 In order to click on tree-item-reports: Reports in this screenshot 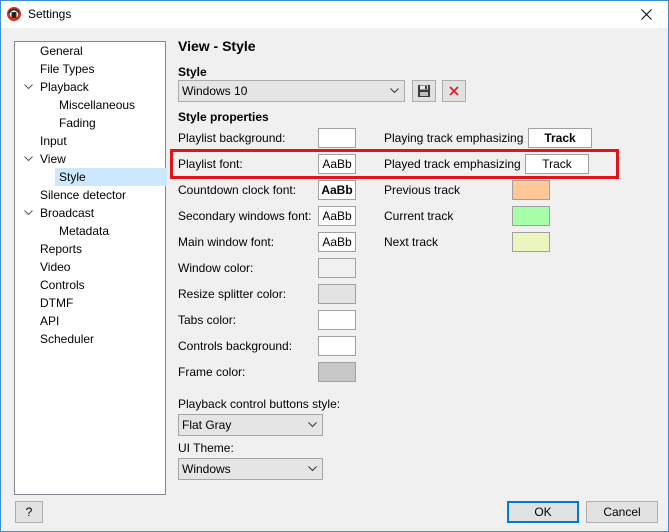, I will do `click(61, 249)`.